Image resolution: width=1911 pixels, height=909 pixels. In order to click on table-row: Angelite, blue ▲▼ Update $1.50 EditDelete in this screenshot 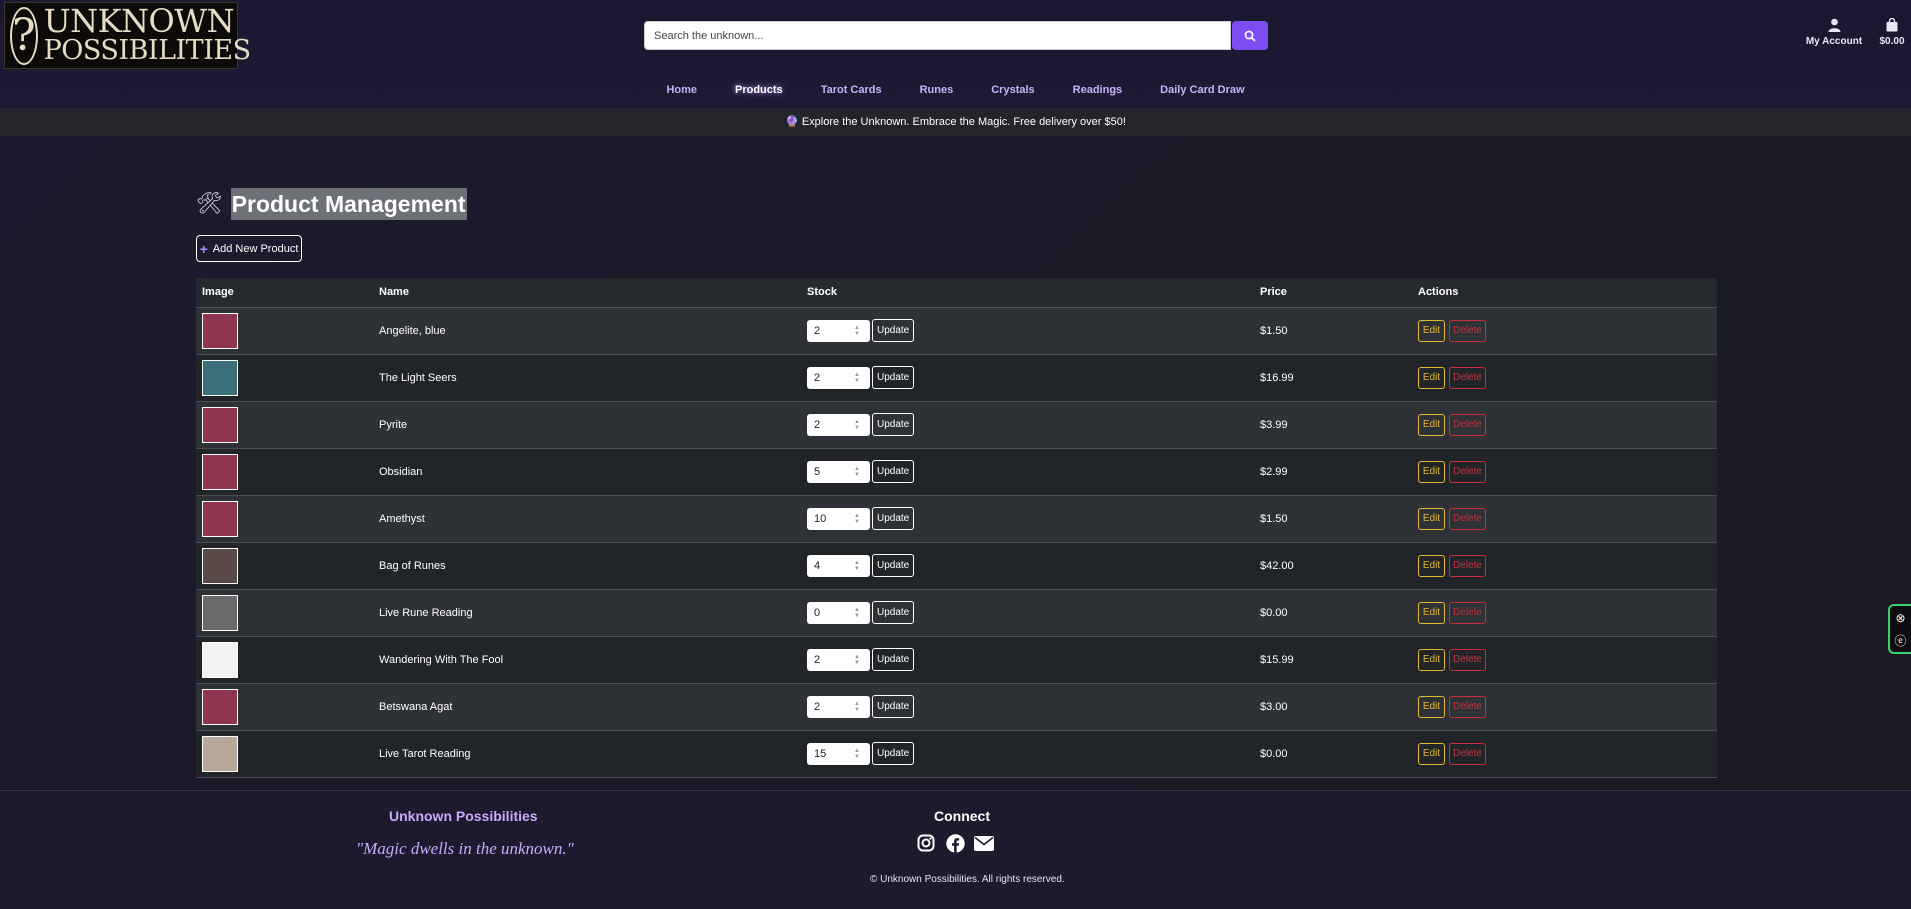, I will do `click(956, 330)`.